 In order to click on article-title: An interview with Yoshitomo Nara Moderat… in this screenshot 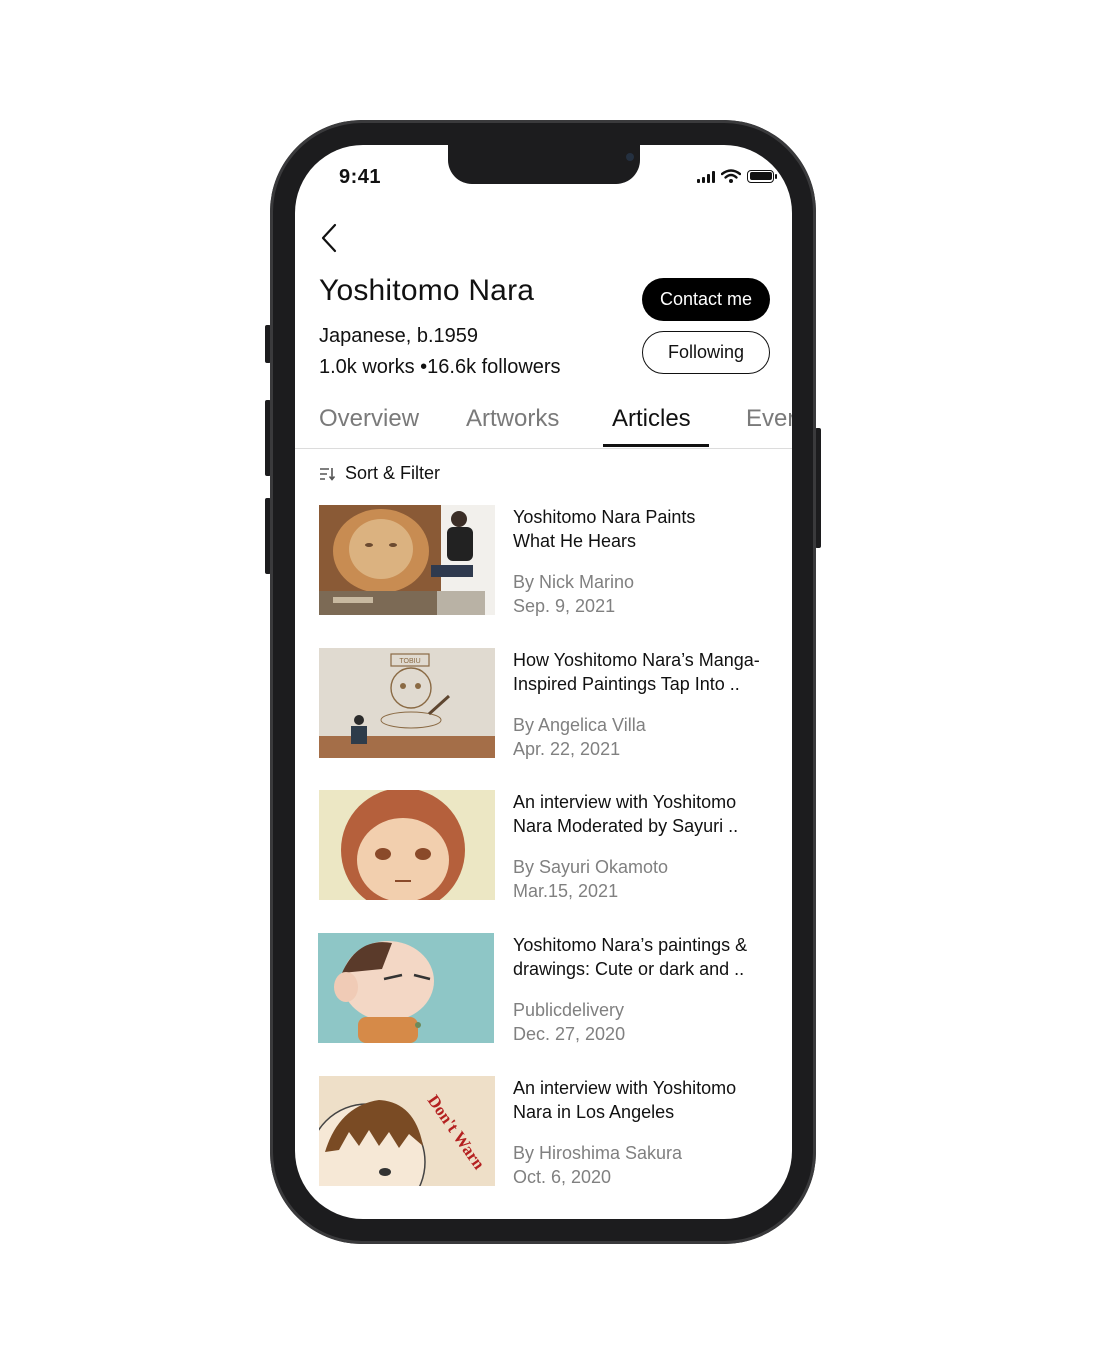, I will do `click(626, 814)`.